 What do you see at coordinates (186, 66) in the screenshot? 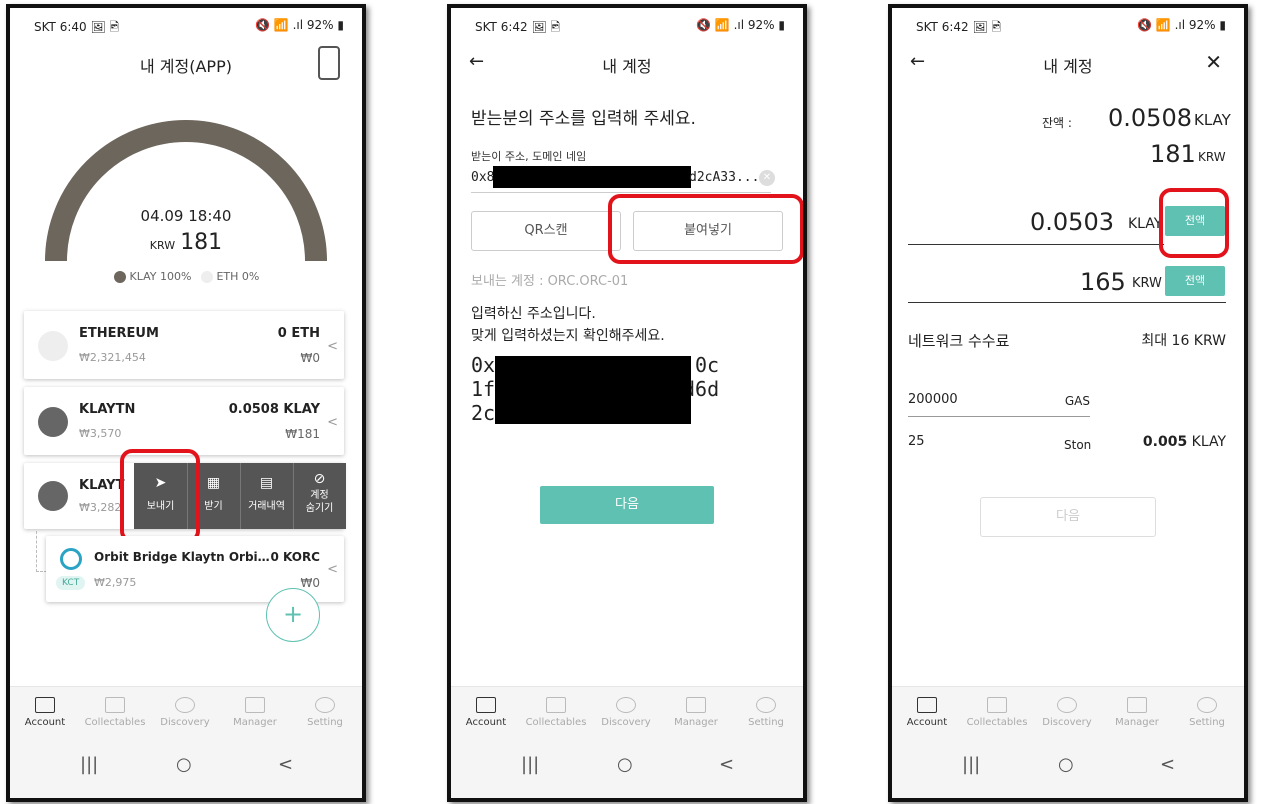
I see `page-title: 내 계정(APP)` at bounding box center [186, 66].